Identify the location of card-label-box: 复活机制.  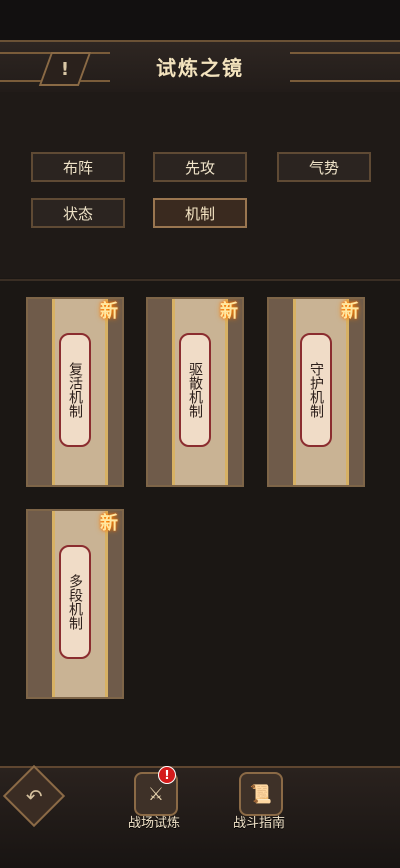
(75, 390).